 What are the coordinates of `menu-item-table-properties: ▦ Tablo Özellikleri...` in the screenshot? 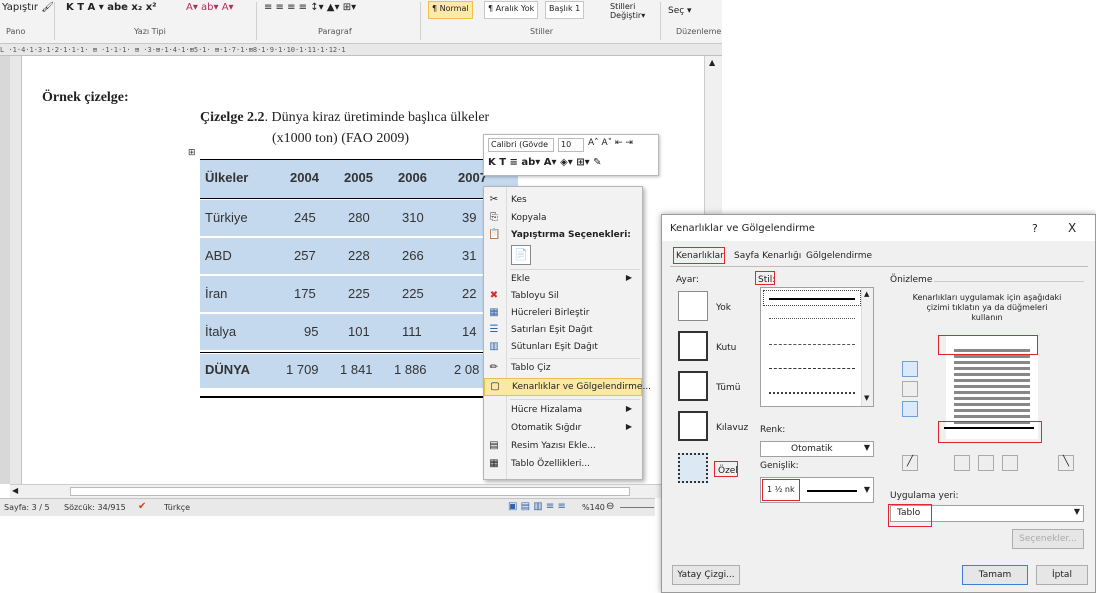 It's located at (563, 464).